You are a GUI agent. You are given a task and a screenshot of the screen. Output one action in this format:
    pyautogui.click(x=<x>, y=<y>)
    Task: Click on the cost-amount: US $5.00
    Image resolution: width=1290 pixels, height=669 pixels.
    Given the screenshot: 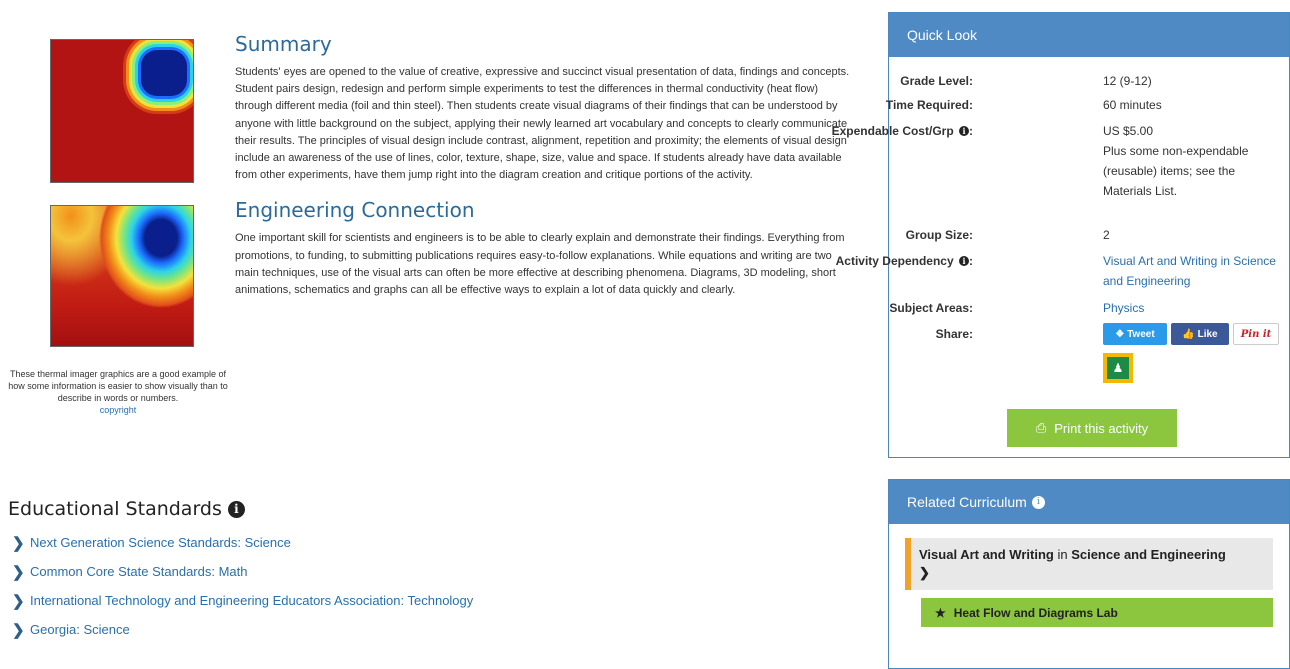 What is the action you would take?
    pyautogui.click(x=1128, y=131)
    